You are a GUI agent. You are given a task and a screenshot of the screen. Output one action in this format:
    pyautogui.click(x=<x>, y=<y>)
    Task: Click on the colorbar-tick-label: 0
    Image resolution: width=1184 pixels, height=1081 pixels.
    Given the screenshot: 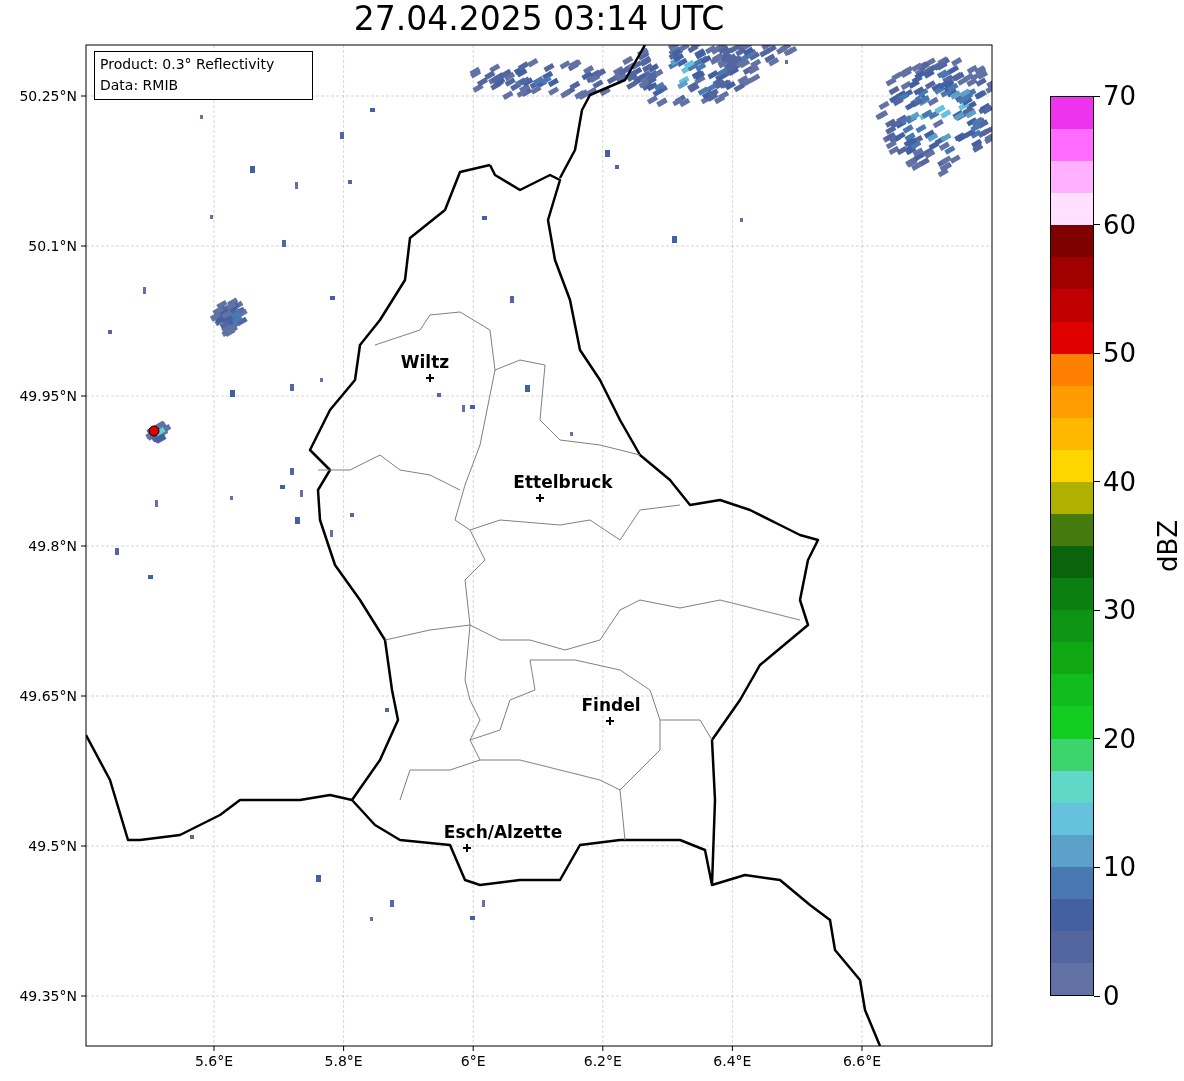 What is the action you would take?
    pyautogui.click(x=1111, y=996)
    